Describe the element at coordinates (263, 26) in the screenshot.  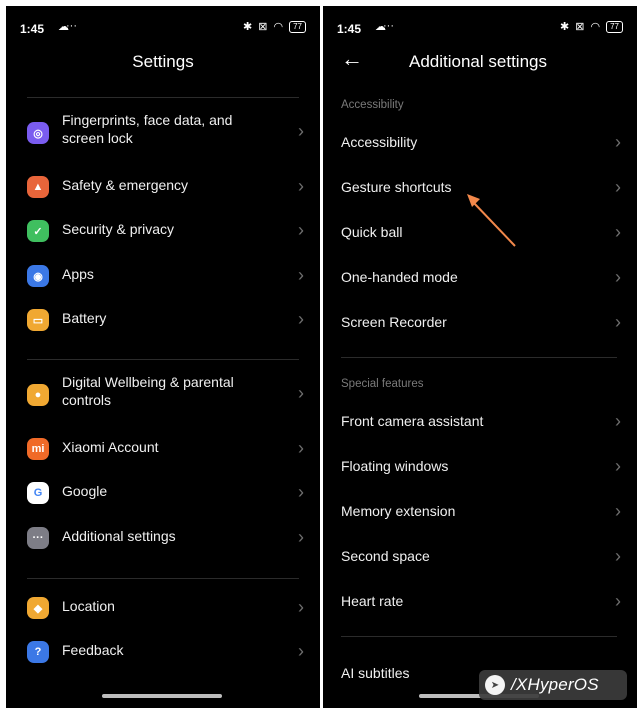
I see `no-sim-icon: ⊠` at that location.